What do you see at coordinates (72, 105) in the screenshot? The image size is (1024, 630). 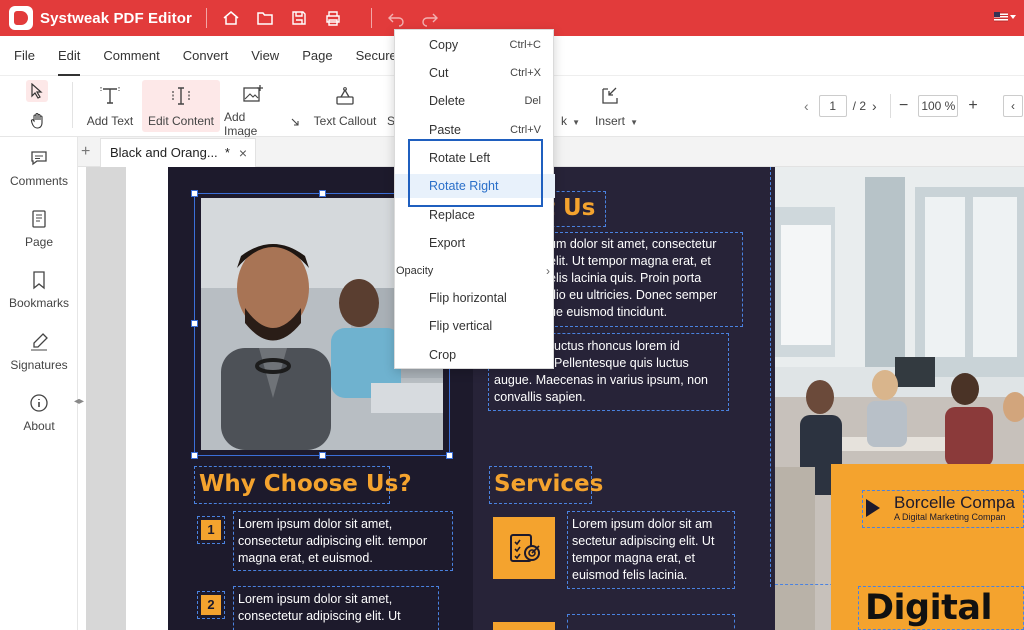 I see `toolbar-divider` at bounding box center [72, 105].